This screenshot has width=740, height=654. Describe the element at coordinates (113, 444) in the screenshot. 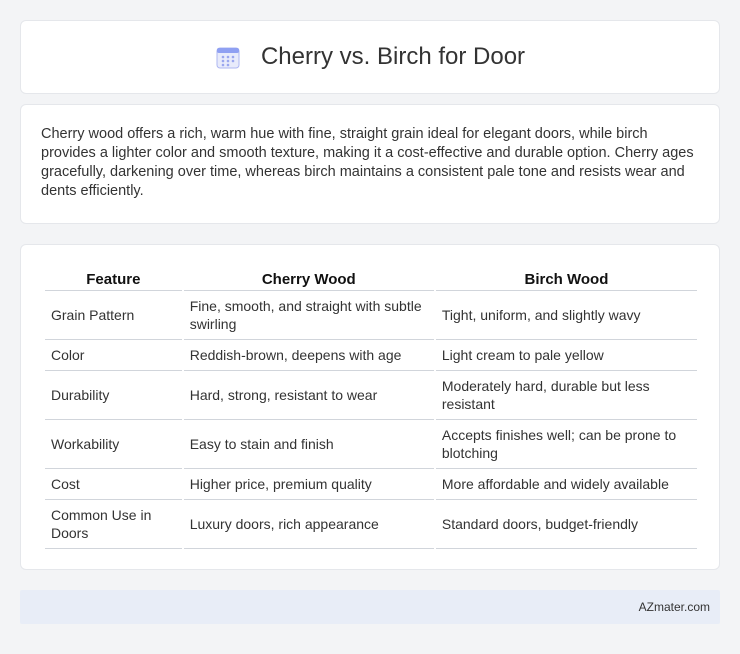

I see `table-cell-feature: Workability` at that location.